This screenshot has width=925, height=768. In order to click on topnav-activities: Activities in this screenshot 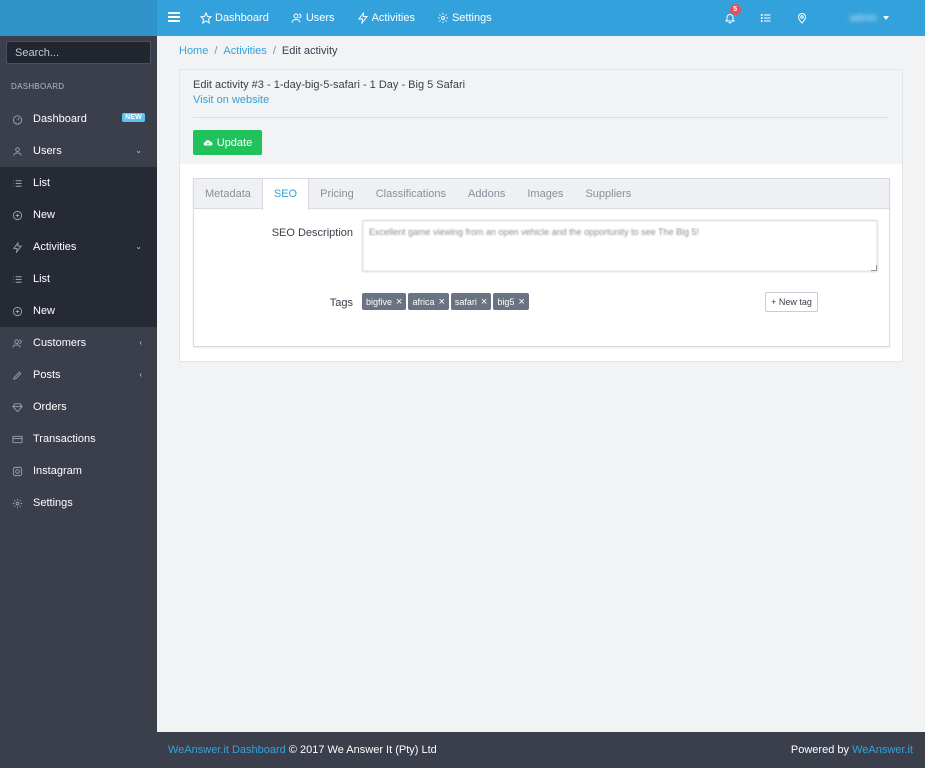, I will do `click(386, 18)`.